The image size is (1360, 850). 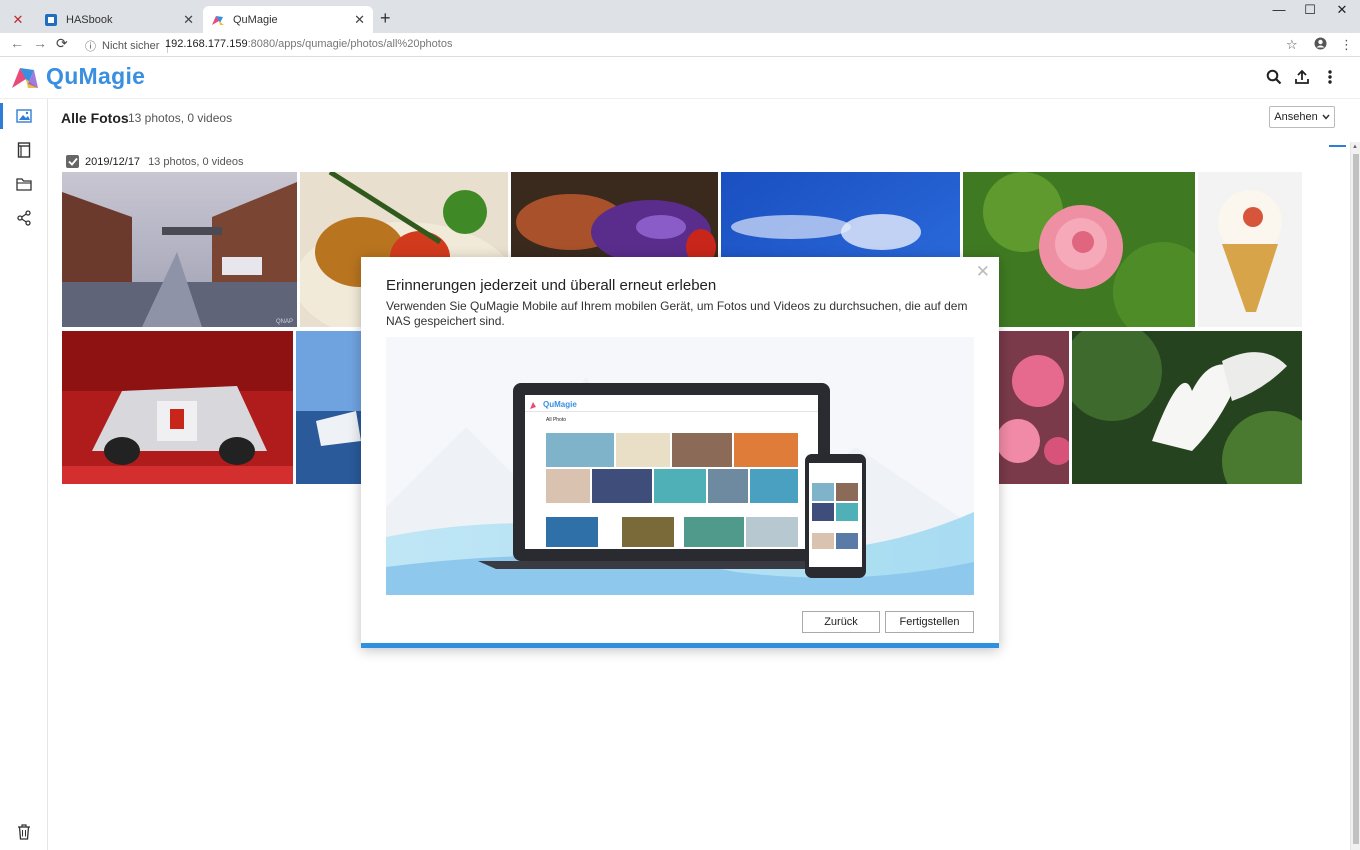 I want to click on search-icon, so click(x=1275, y=78).